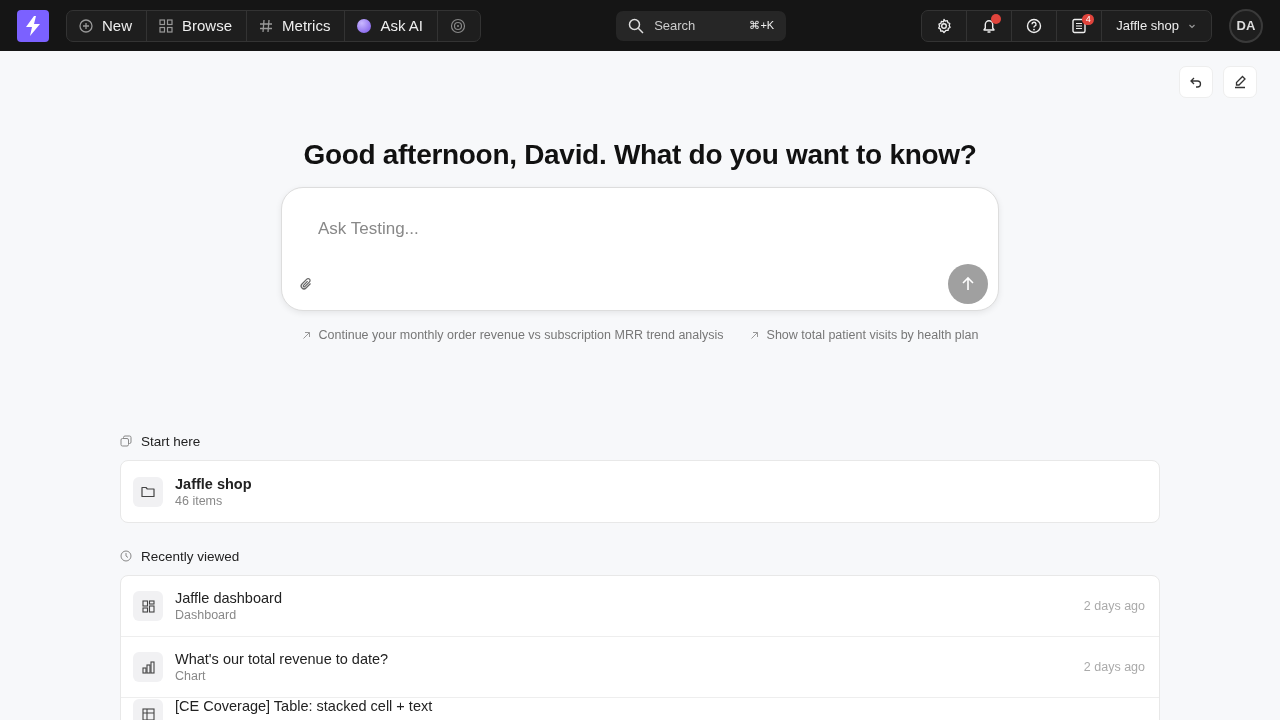 This screenshot has height=720, width=1280. Describe the element at coordinates (282, 659) in the screenshot. I see `item-name: What's our total revenue to date?` at that location.